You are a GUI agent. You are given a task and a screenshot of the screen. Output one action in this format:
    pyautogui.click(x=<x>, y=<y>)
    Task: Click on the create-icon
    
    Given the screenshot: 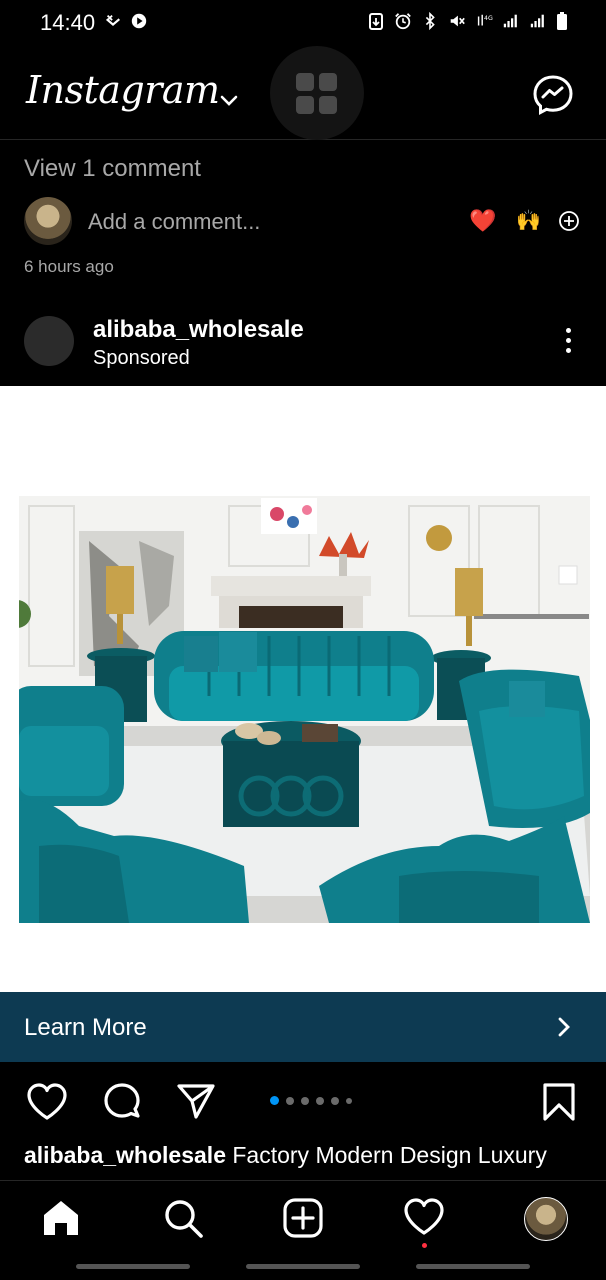 What is the action you would take?
    pyautogui.click(x=303, y=1218)
    